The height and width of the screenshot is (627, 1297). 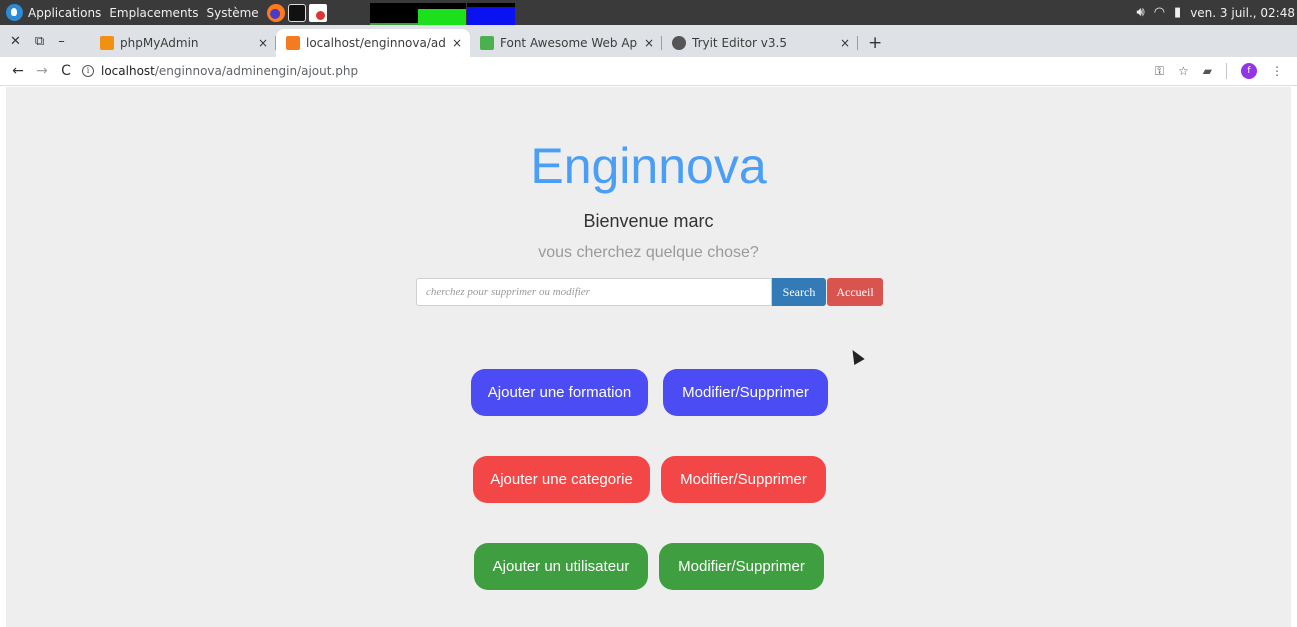 I want to click on tab-title: phpMyAdmin, so click(x=159, y=43).